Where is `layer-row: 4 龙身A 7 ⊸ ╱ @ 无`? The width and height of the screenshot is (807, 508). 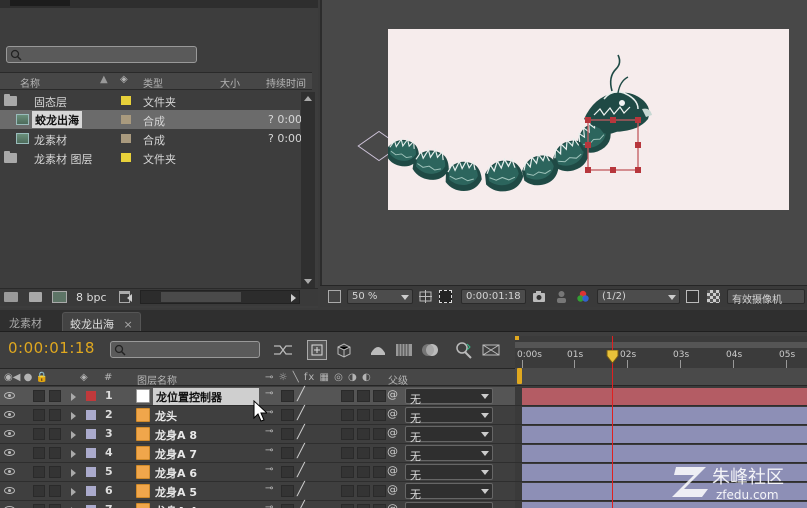 layer-row: 4 龙身A 7 ⊸ ╱ @ 无 is located at coordinates (257, 453).